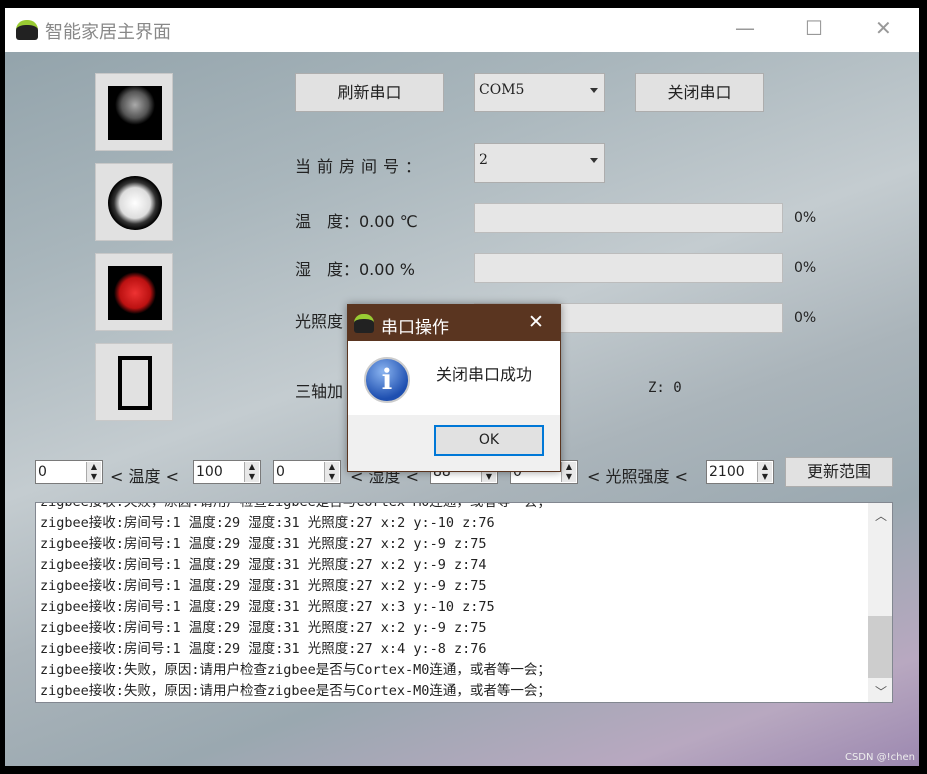  Describe the element at coordinates (839, 472) in the screenshot. I see `update-range-button: 更新范围` at that location.